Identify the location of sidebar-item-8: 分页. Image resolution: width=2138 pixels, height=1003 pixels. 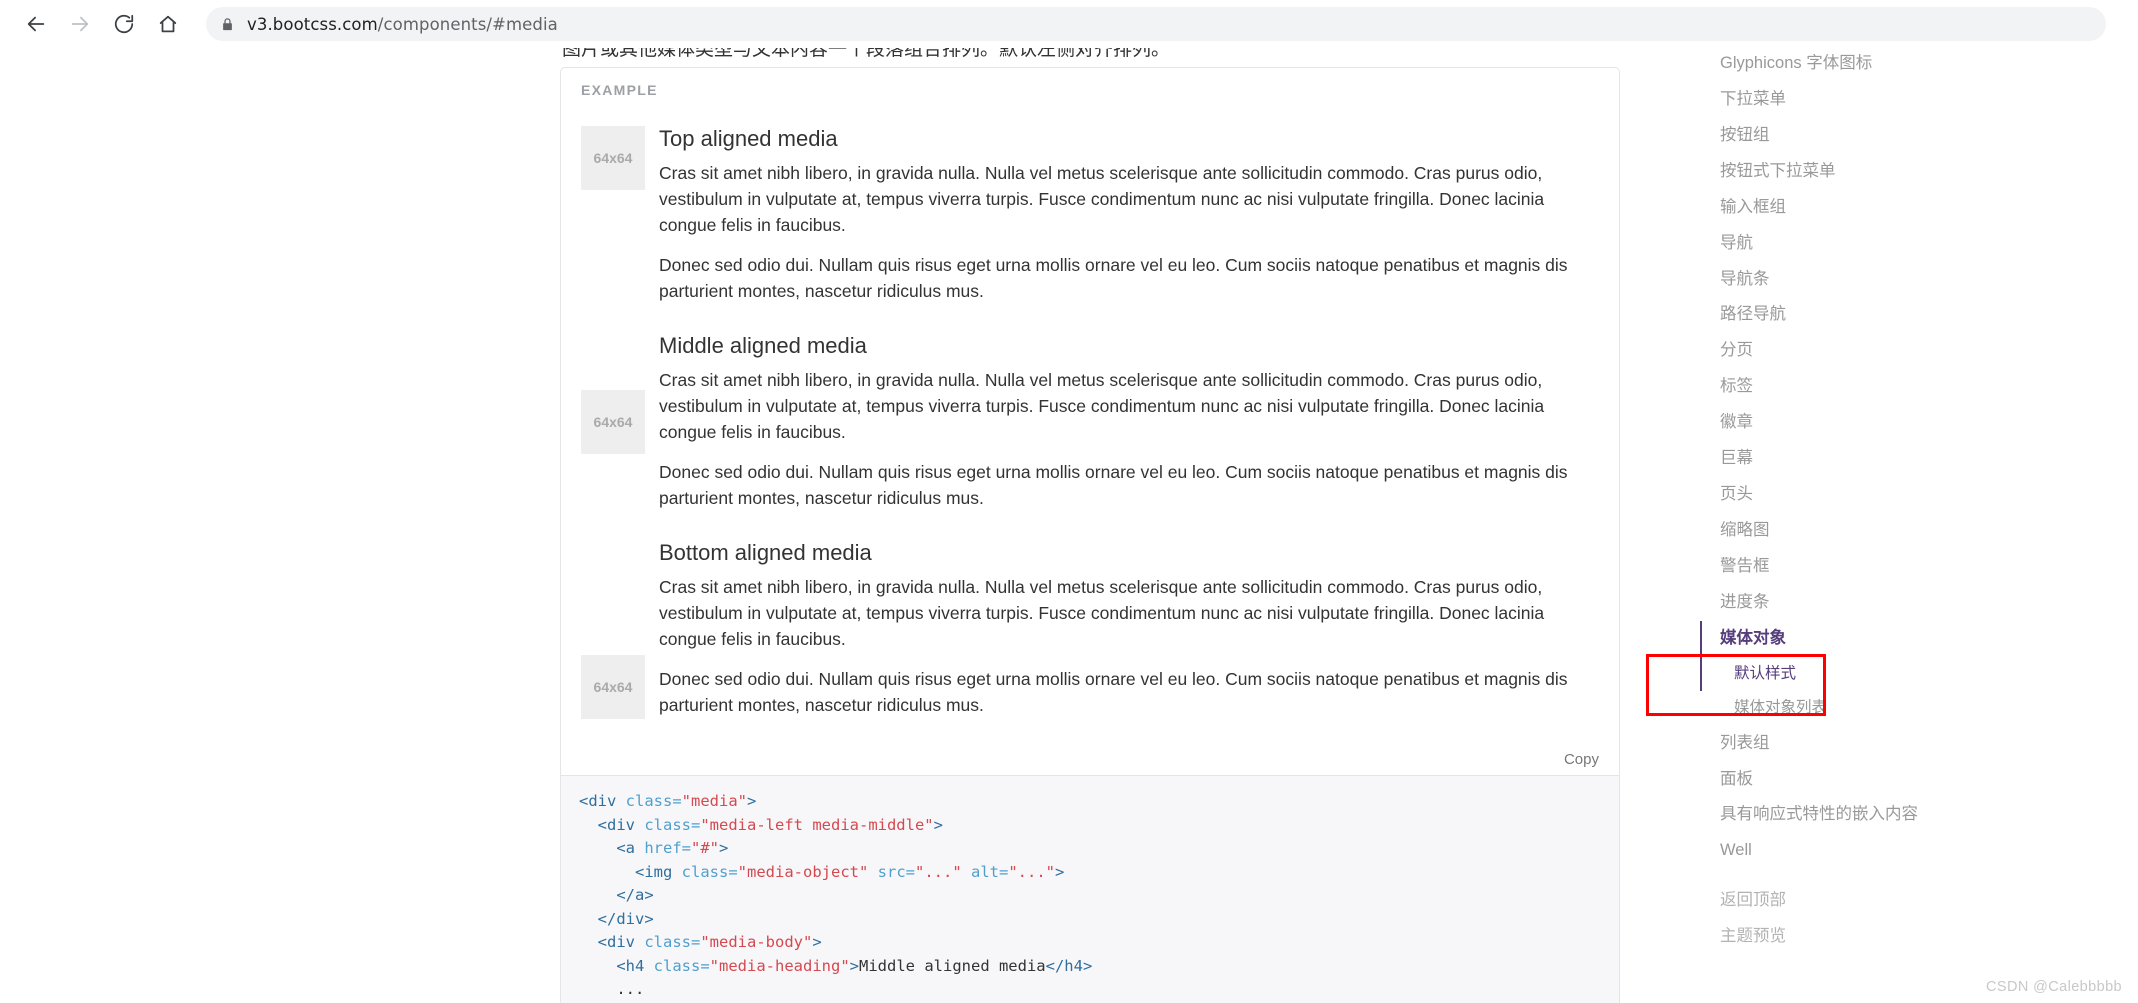
(1910, 351).